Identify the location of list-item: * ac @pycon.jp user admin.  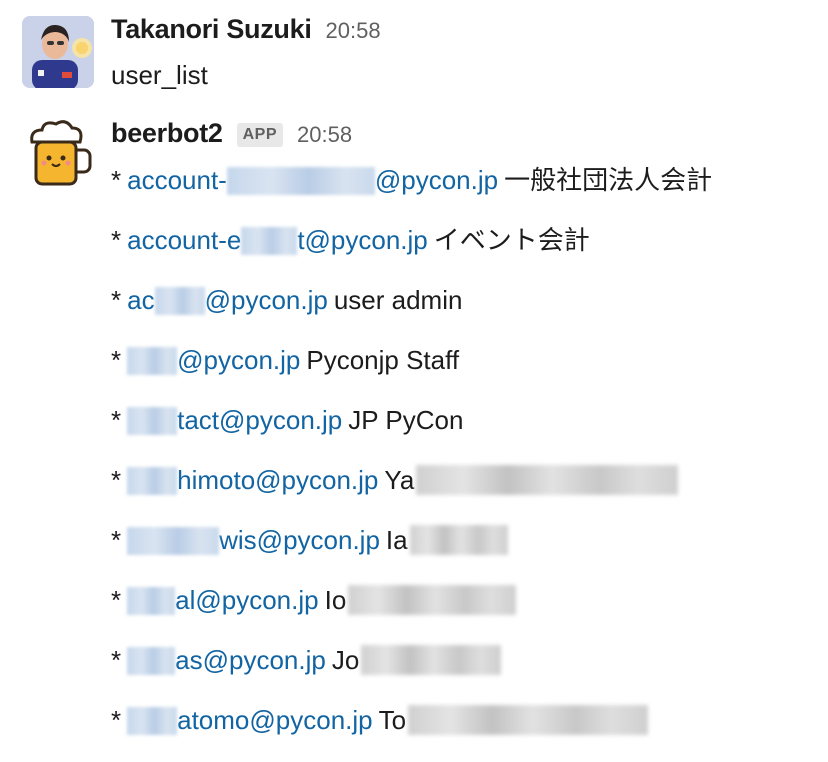
(411, 312).